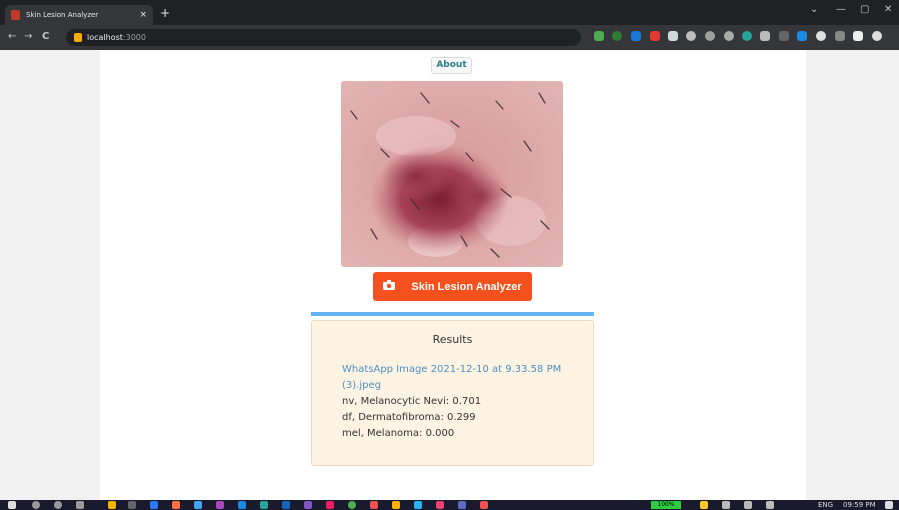 The height and width of the screenshot is (510, 899). I want to click on search-icon, so click(36, 505).